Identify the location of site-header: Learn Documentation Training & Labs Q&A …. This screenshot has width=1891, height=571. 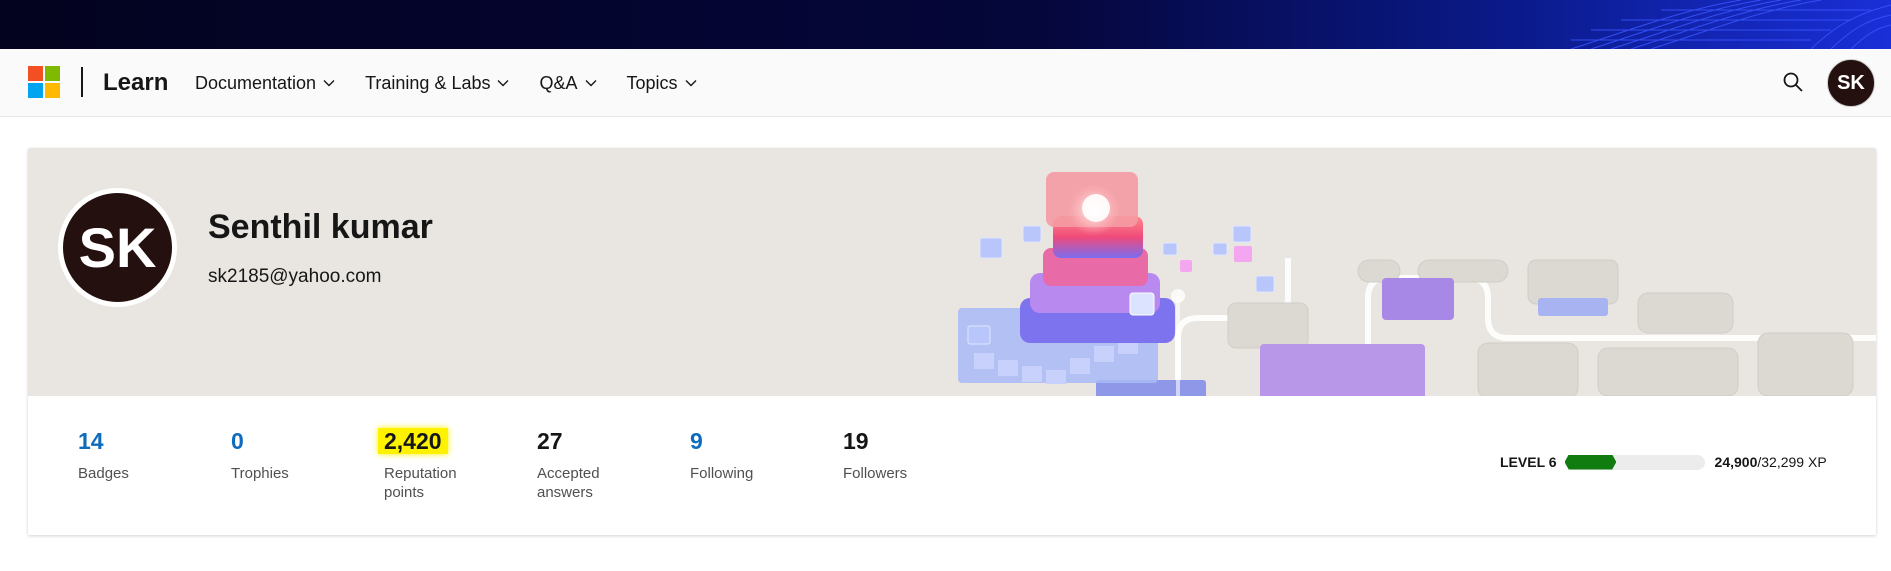
(945, 83).